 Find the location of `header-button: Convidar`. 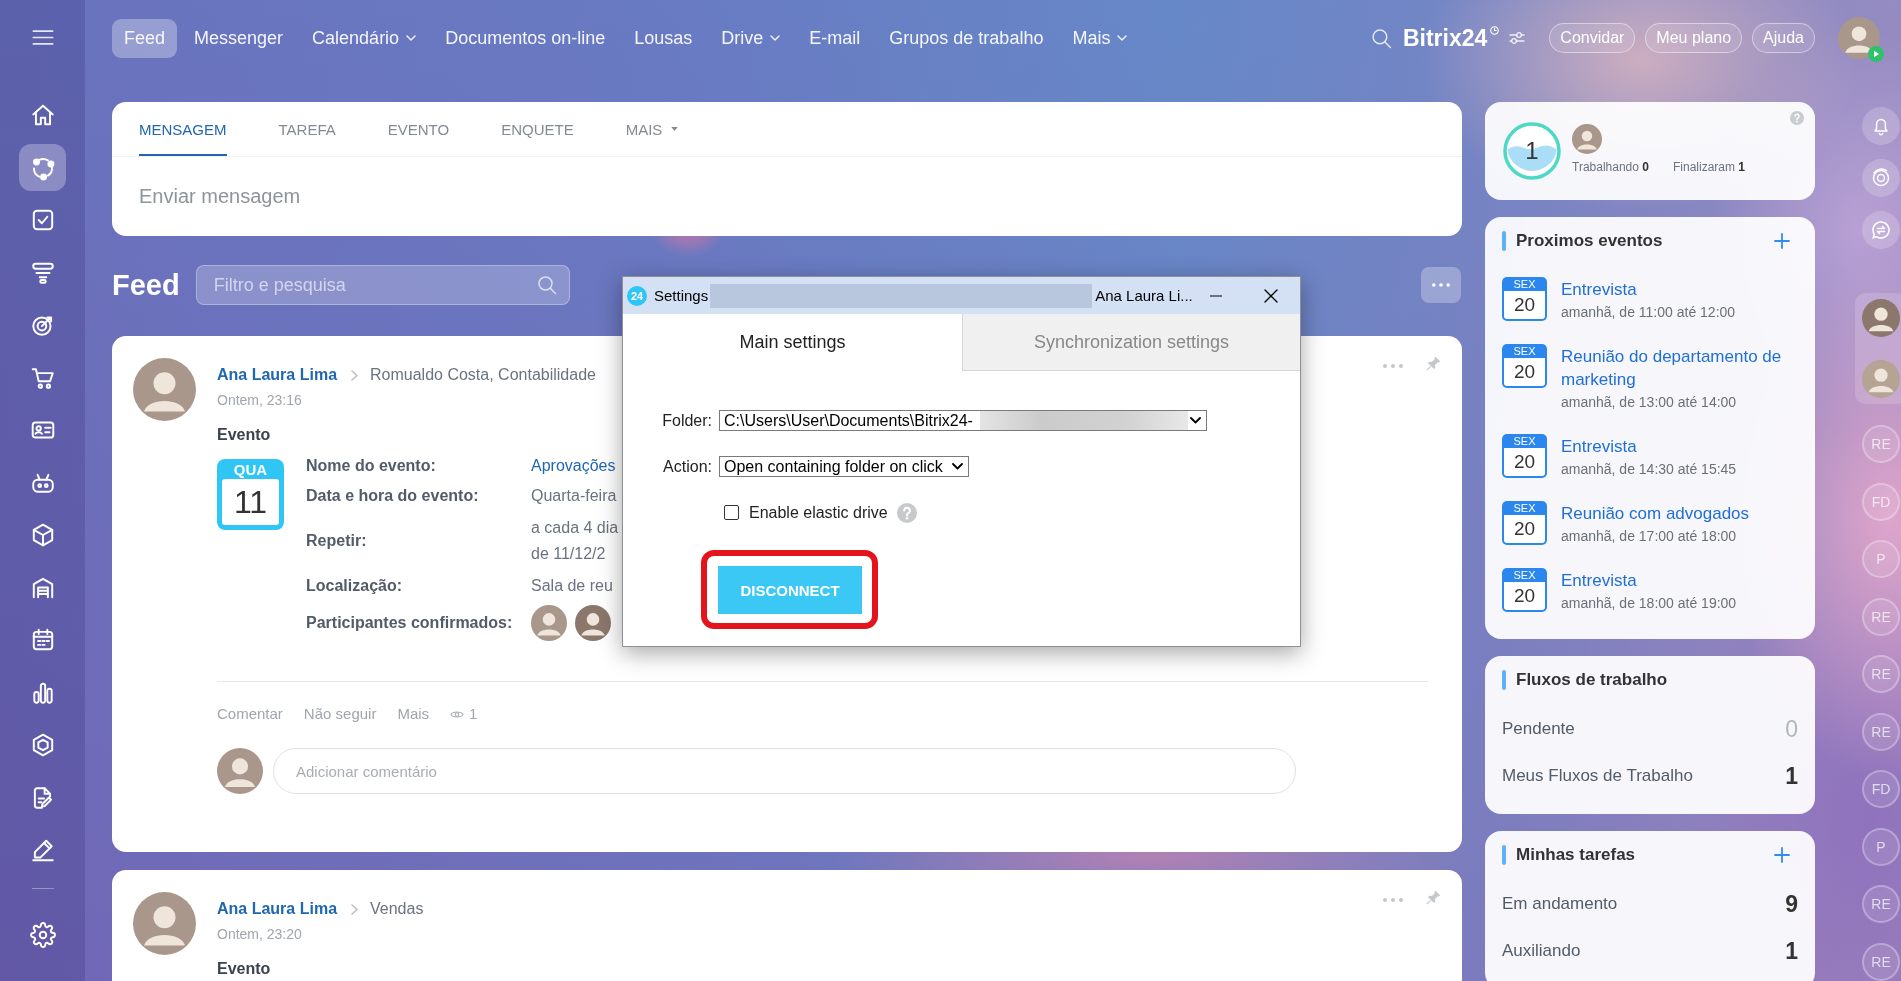

header-button: Convidar is located at coordinates (1592, 38).